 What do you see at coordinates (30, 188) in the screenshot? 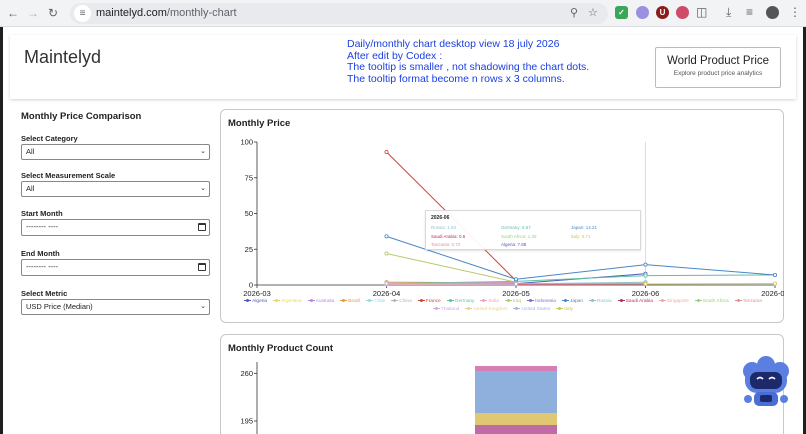
I see `scale-value: All` at bounding box center [30, 188].